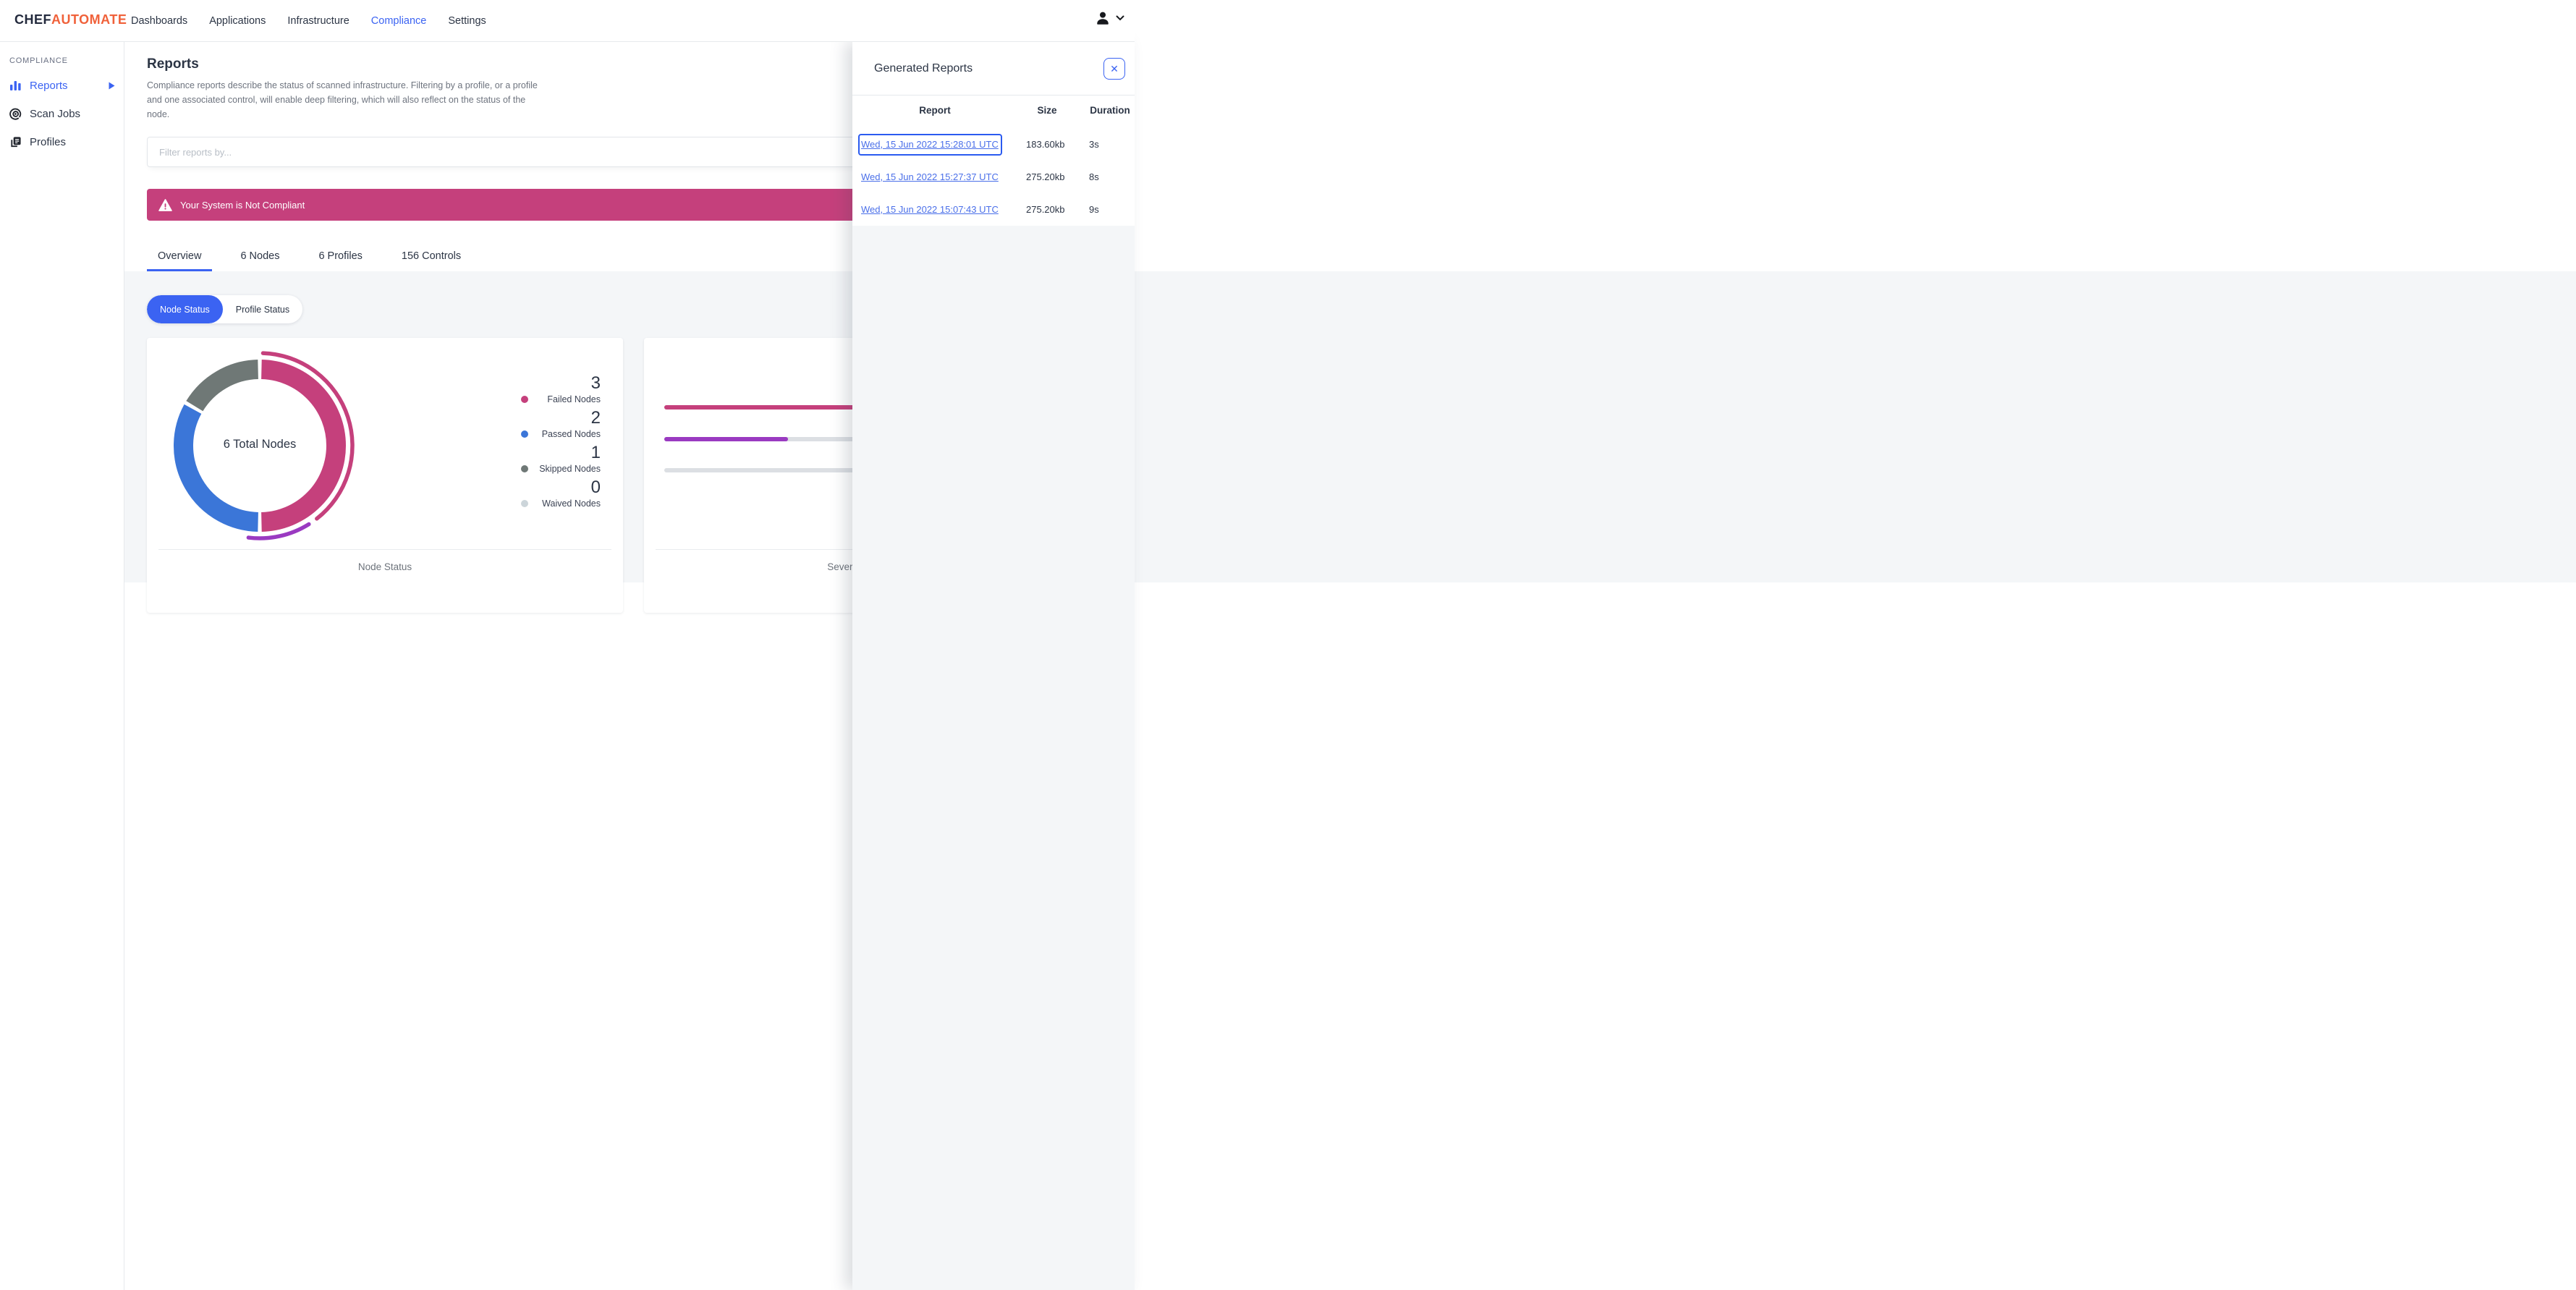  What do you see at coordinates (524, 434) in the screenshot?
I see `passed-dot-icon` at bounding box center [524, 434].